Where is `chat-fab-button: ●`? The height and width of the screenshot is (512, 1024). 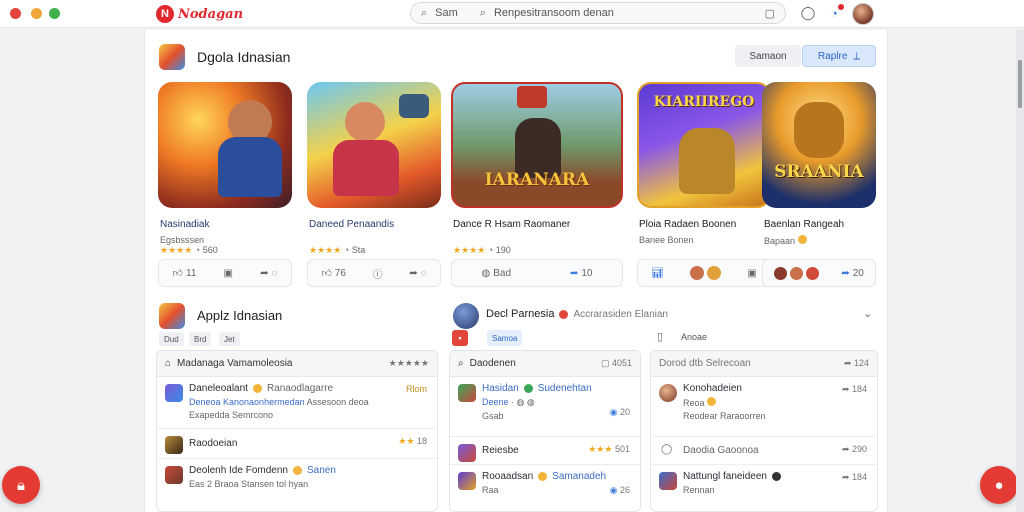 chat-fab-button: ● is located at coordinates (999, 485).